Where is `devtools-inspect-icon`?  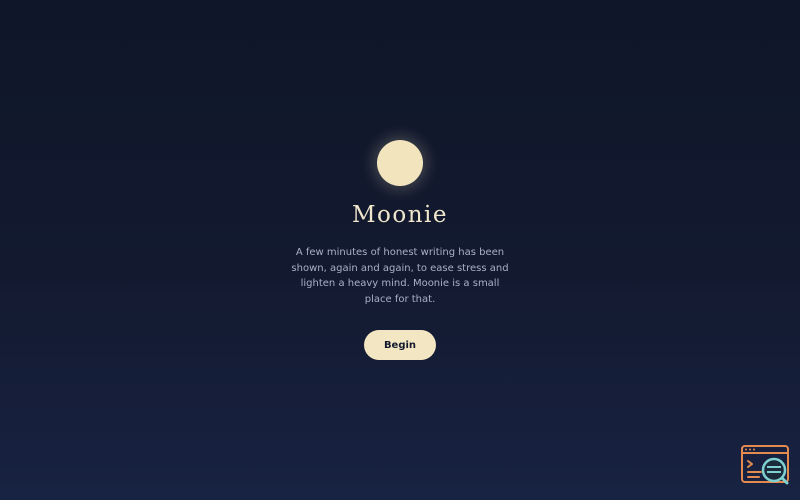 devtools-inspect-icon is located at coordinates (765, 465).